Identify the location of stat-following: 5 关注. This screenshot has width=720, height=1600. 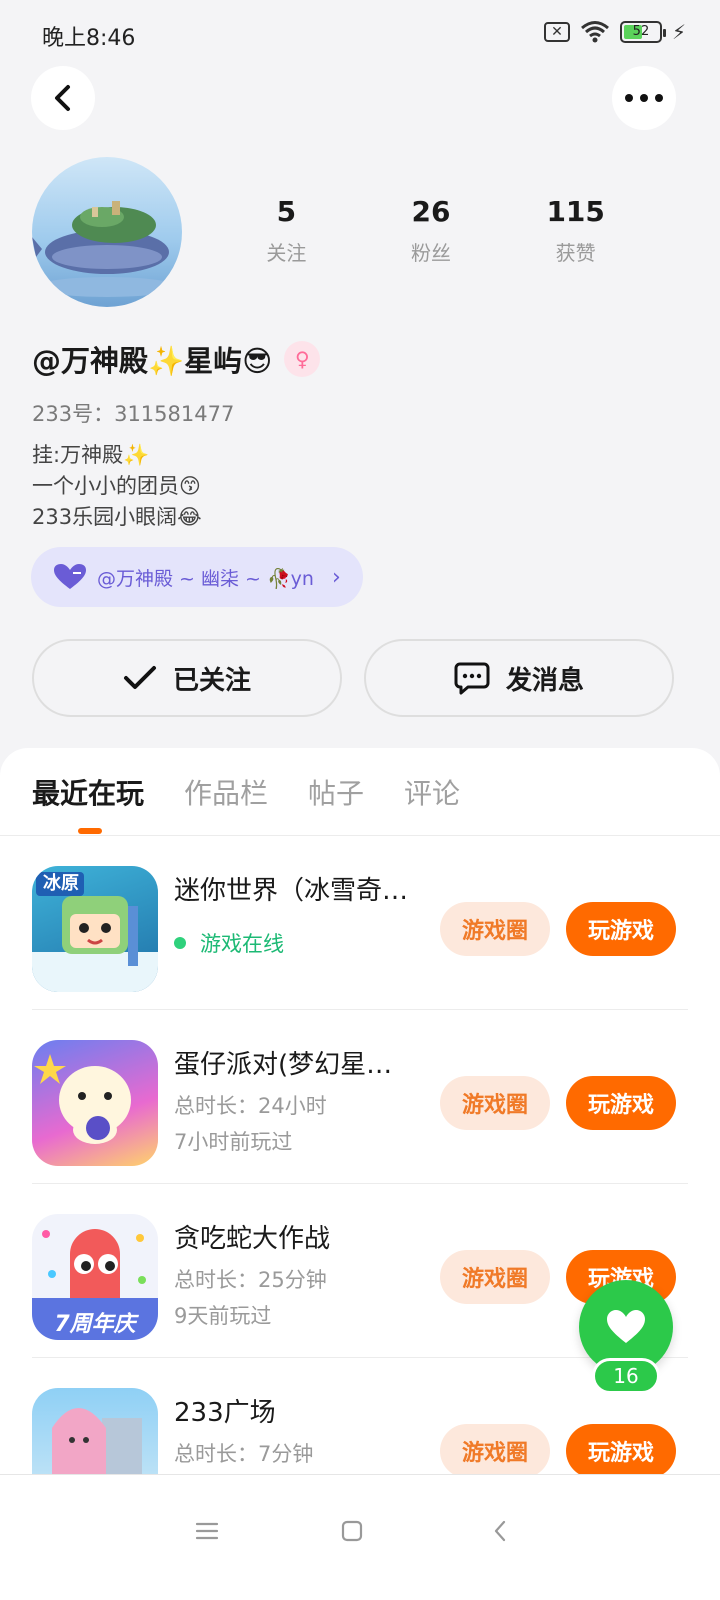
(286, 230).